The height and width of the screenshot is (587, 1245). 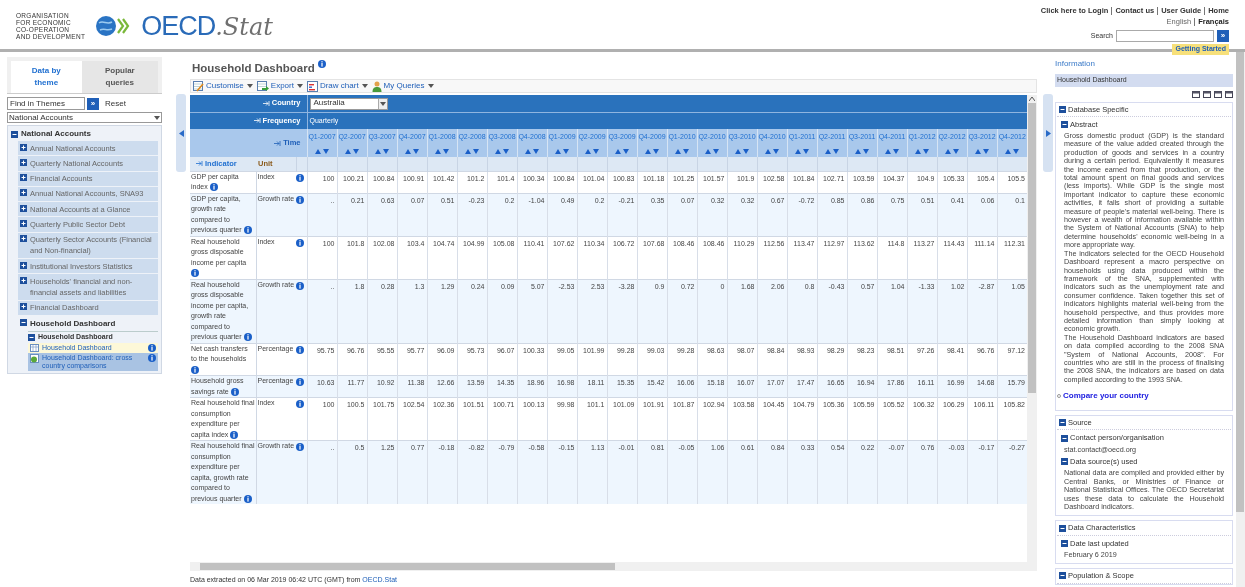 What do you see at coordinates (218, 86) in the screenshot?
I see `toolbar-button: Customise` at bounding box center [218, 86].